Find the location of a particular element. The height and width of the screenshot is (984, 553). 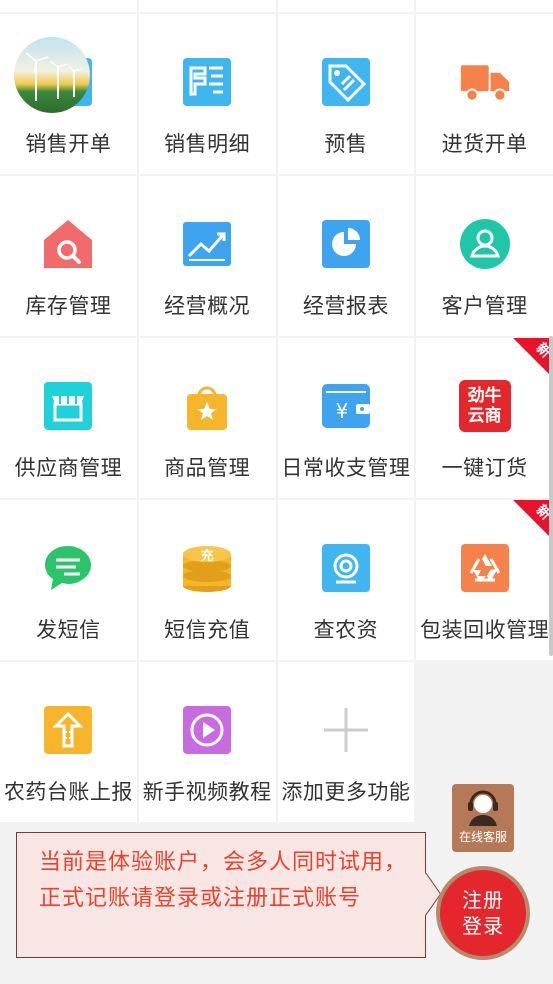

sales-detail-icon is located at coordinates (207, 82).